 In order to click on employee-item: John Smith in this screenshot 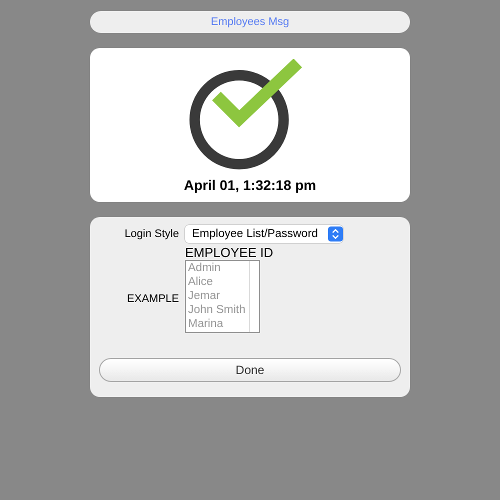, I will do `click(218, 310)`.